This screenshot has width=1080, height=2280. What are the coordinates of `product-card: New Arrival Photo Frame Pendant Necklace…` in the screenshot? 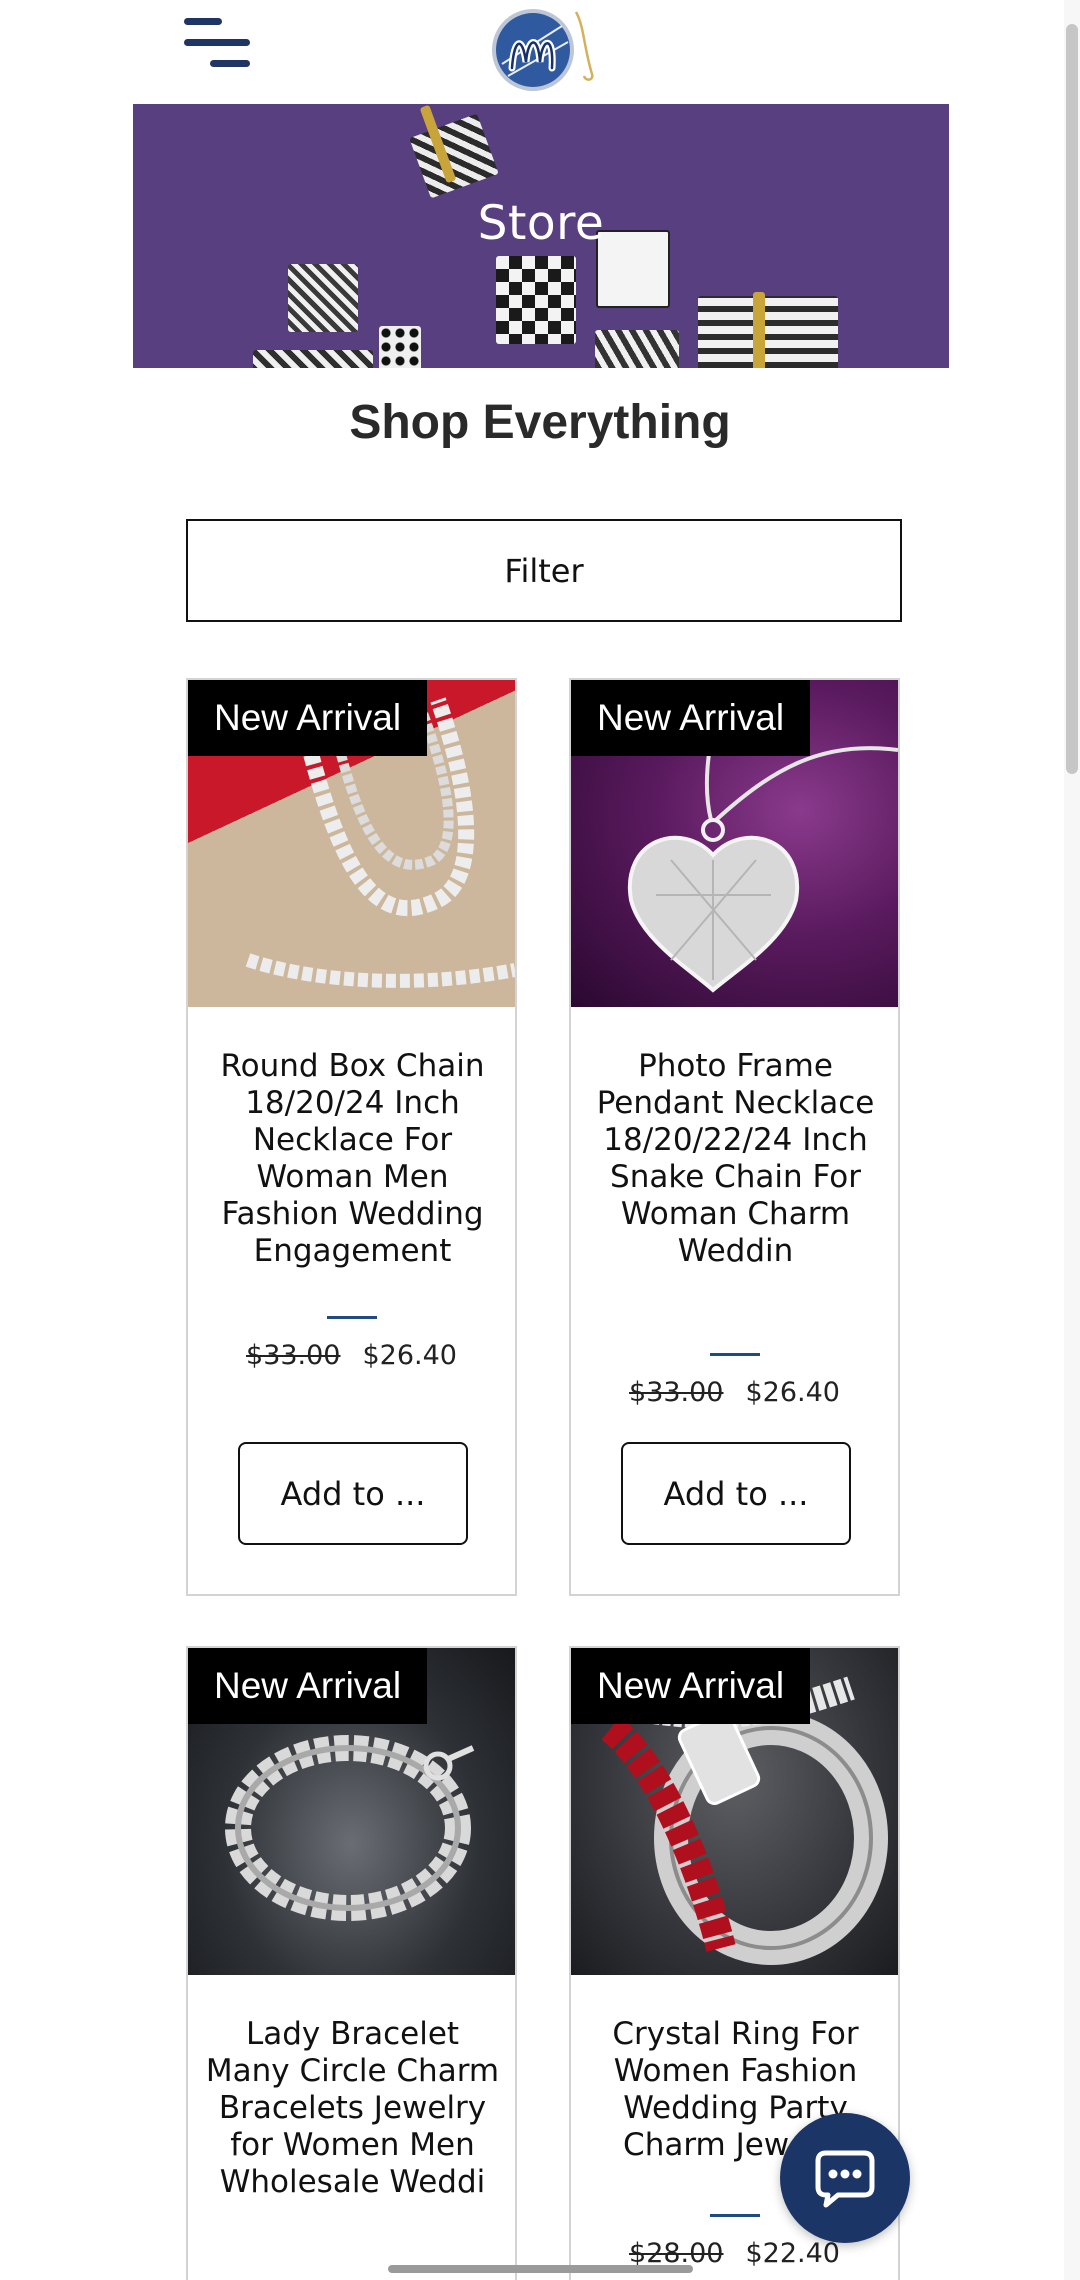 It's located at (734, 1137).